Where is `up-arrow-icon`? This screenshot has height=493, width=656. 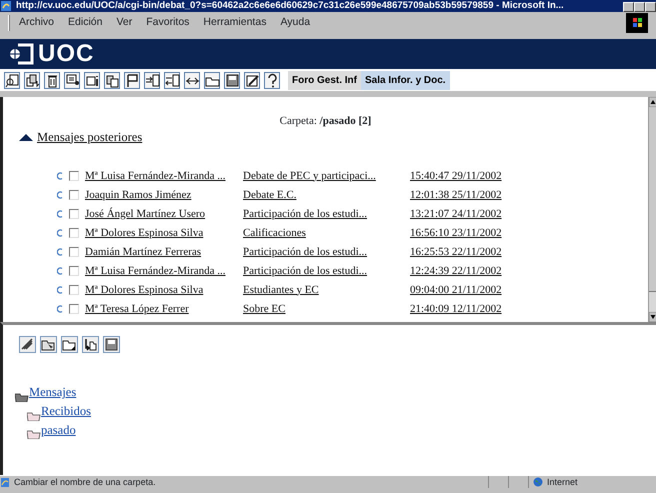
up-arrow-icon is located at coordinates (26, 136).